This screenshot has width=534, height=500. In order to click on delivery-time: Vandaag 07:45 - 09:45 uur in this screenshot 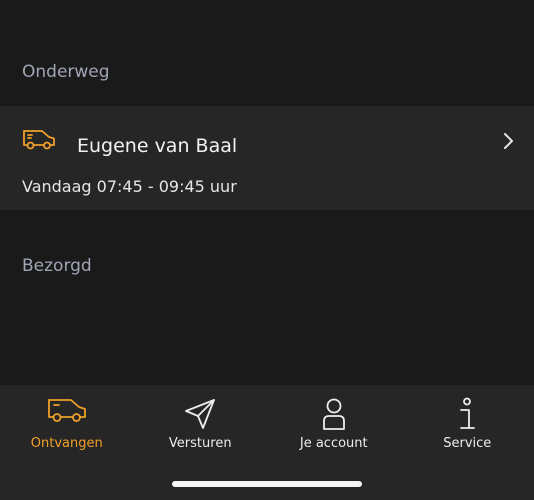, I will do `click(129, 186)`.